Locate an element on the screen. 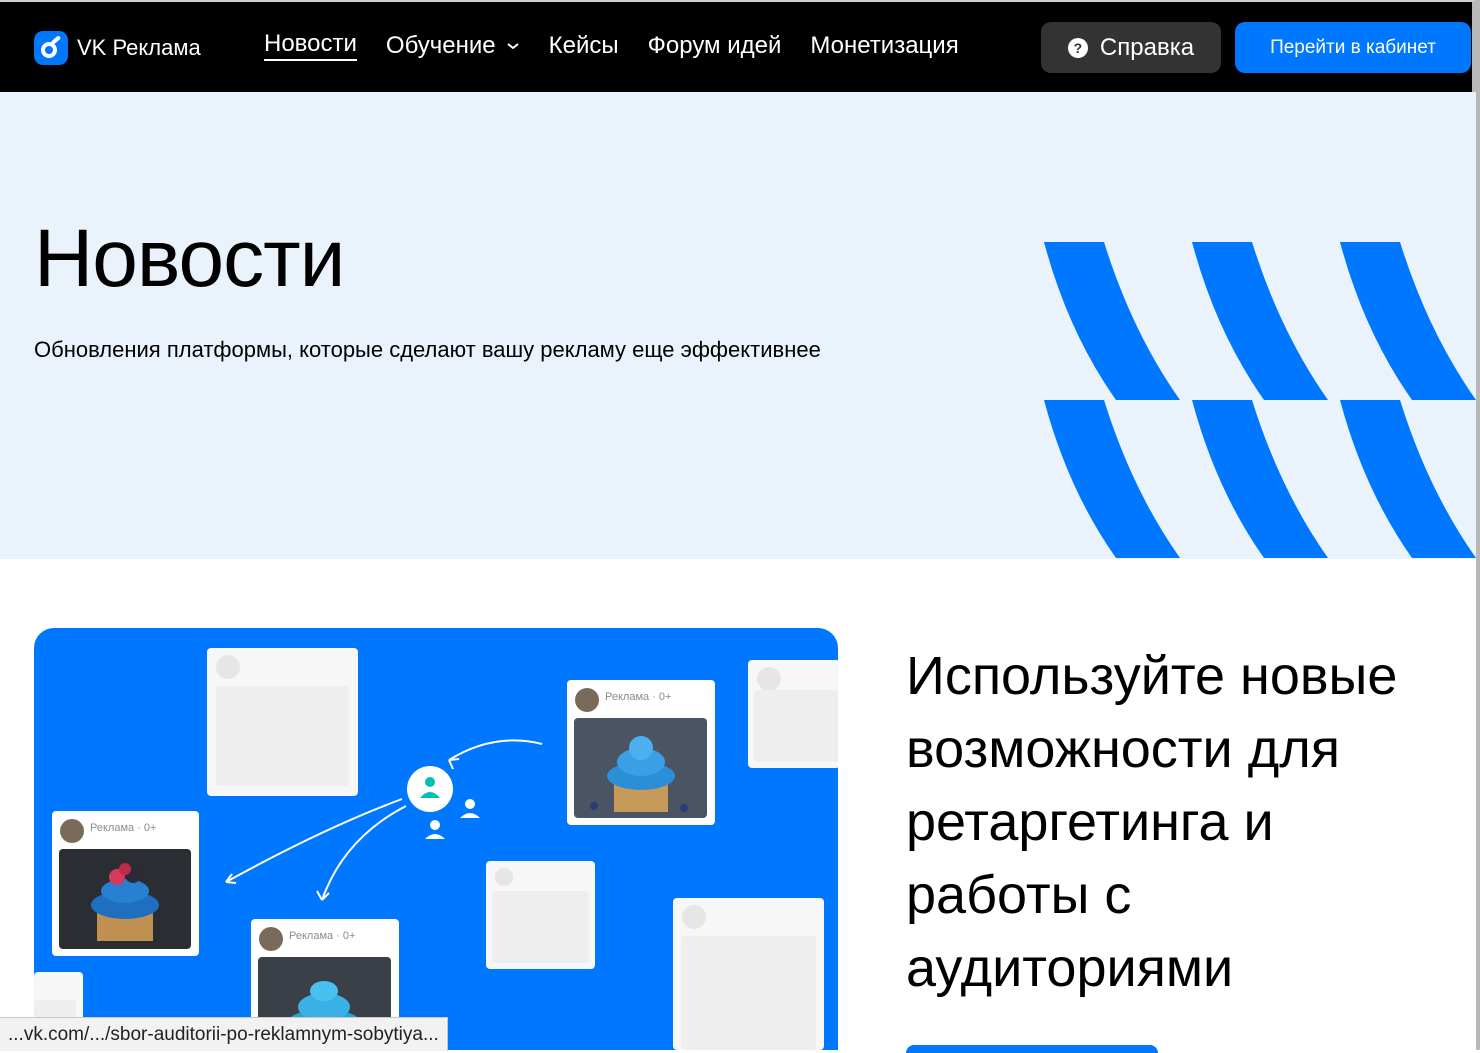  window-border is located at coordinates (1478, 525).